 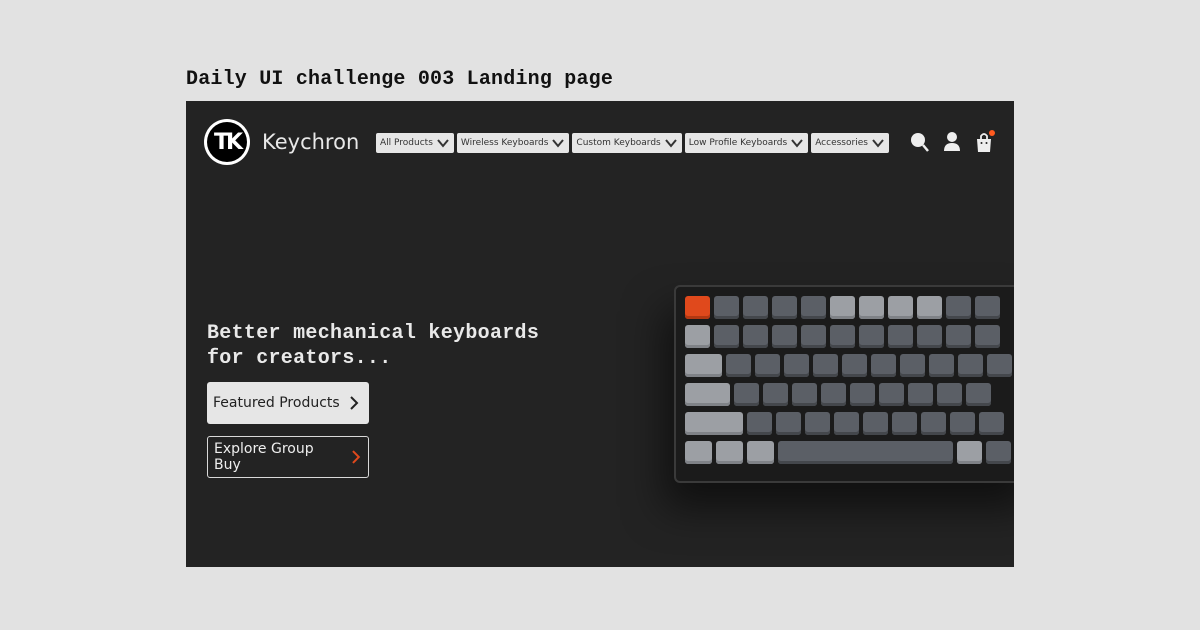 I want to click on keyboard-product-image, so click(x=844, y=384).